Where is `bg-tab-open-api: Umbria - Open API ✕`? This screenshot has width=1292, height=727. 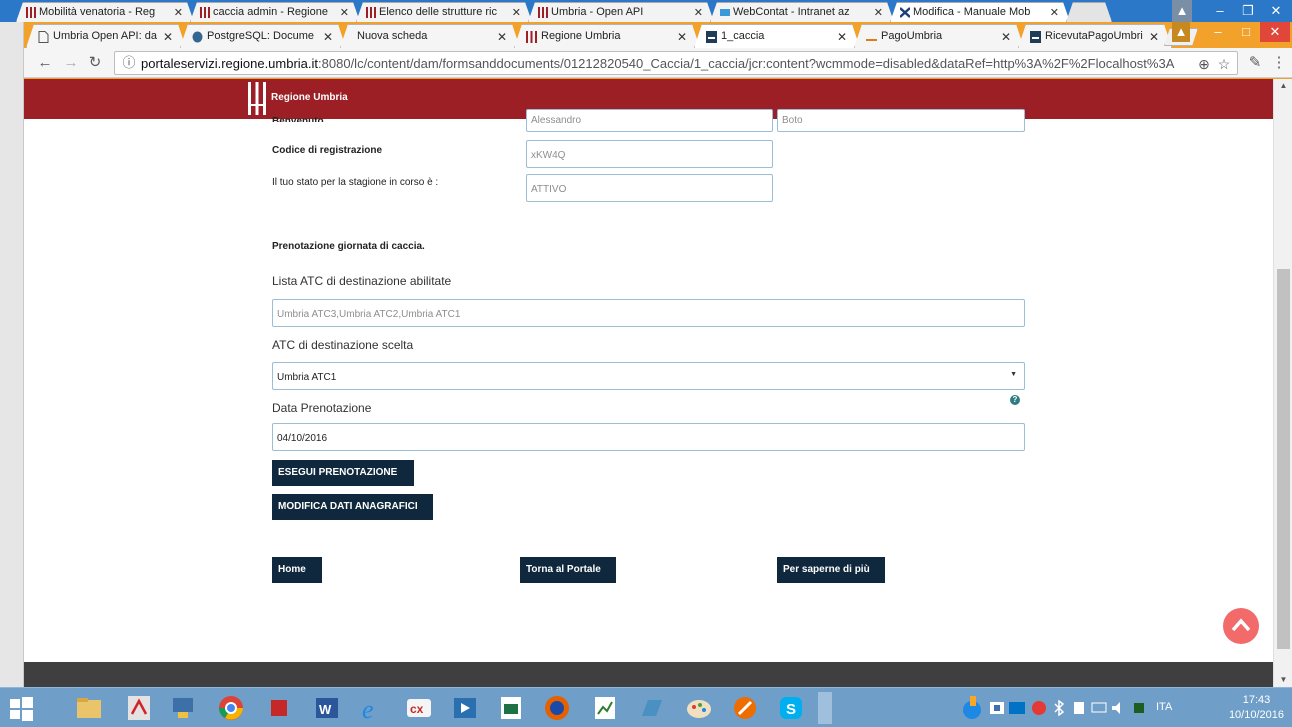
bg-tab-open-api: Umbria - Open API ✕ is located at coordinates (621, 12).